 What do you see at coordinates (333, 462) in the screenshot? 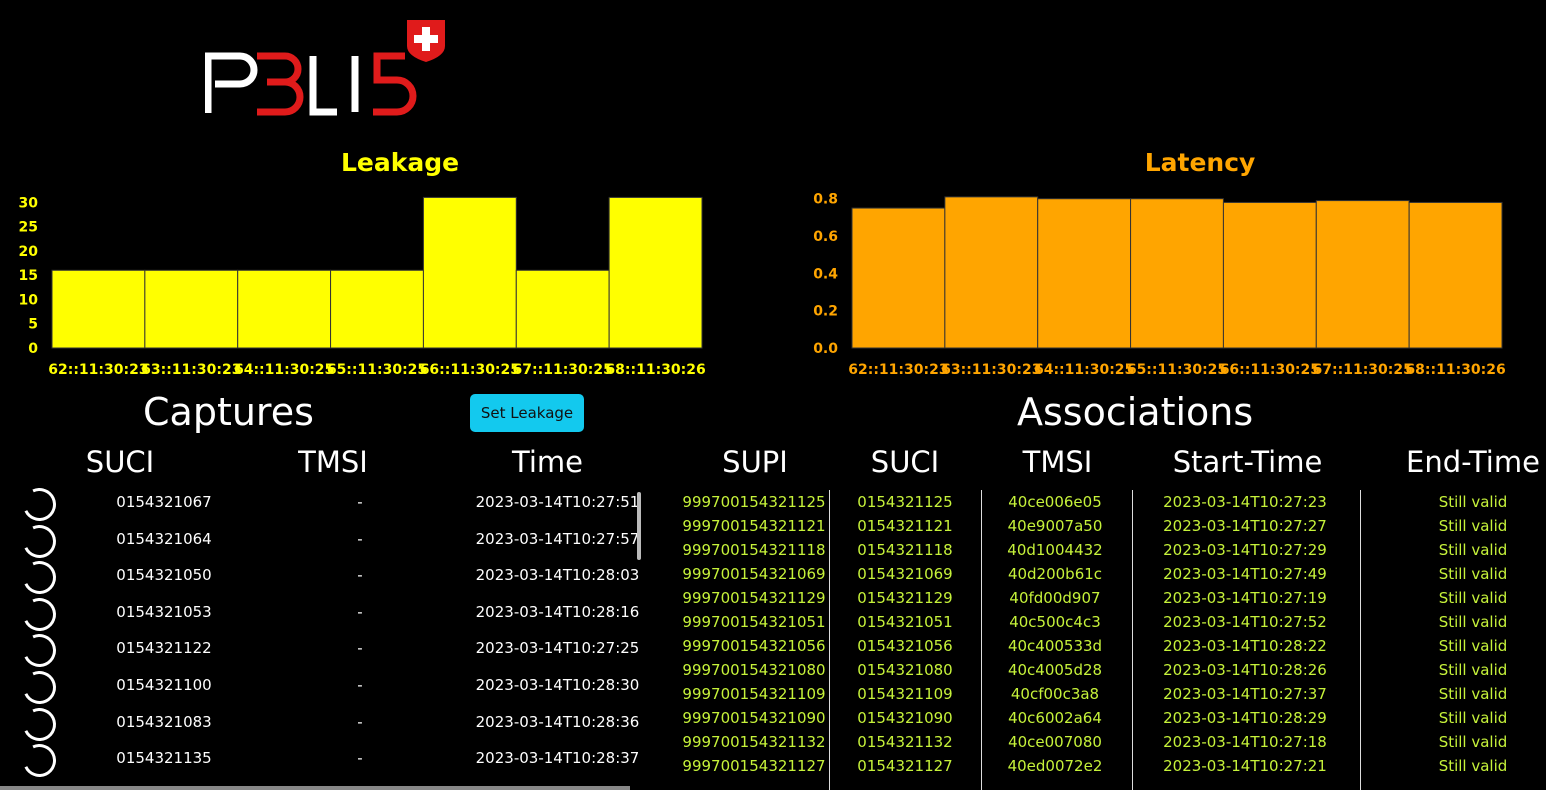
I see `captures-header-tmsi: TMSI` at bounding box center [333, 462].